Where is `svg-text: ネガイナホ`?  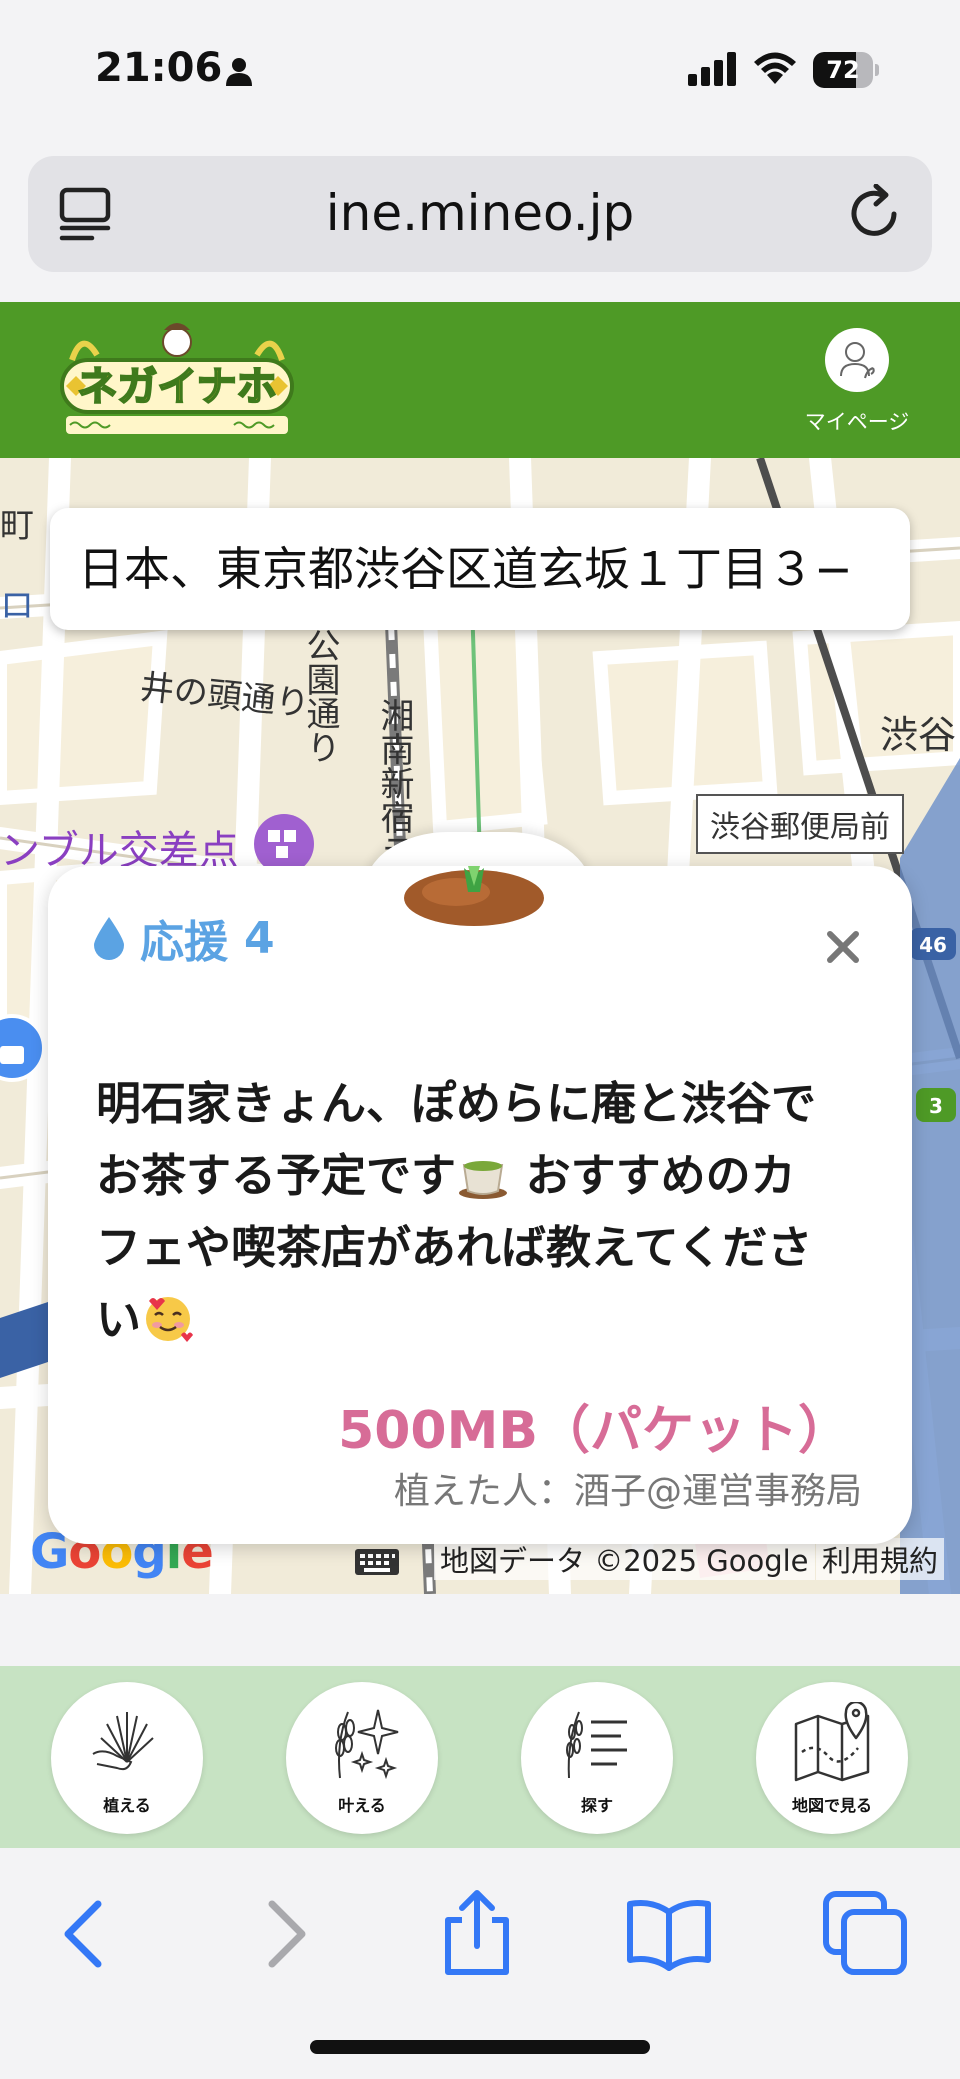
svg-text: ネガイナホ is located at coordinates (176, 387).